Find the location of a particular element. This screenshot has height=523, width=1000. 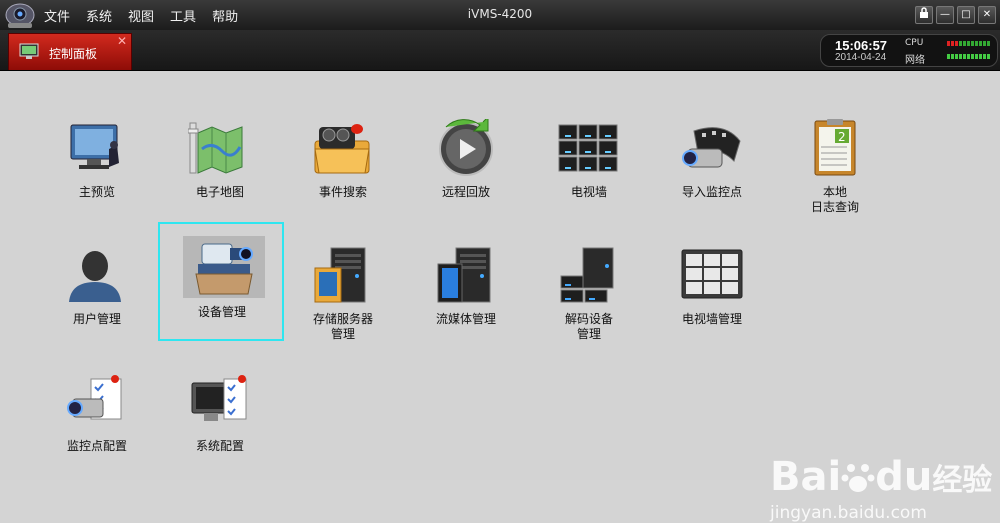

stream-media-item: 流媒体管理 is located at coordinates (466, 299).